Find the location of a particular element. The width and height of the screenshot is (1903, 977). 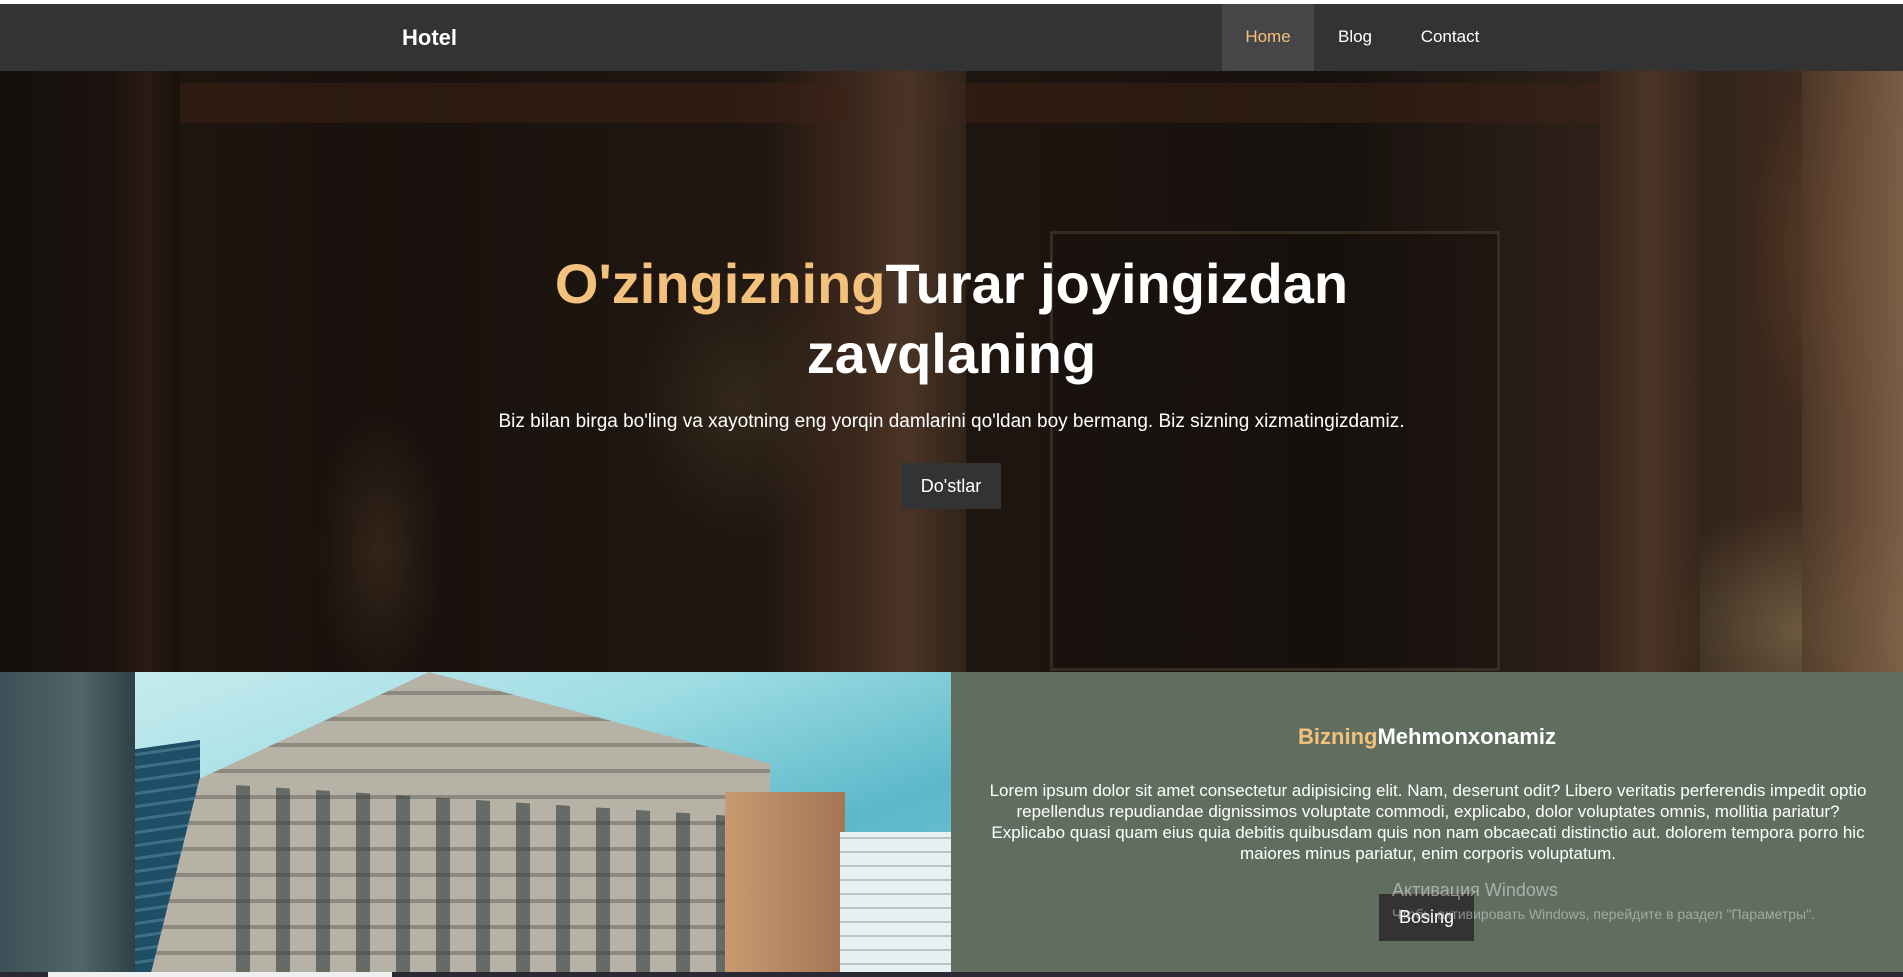

nav-item-home: Home is located at coordinates (1268, 37).